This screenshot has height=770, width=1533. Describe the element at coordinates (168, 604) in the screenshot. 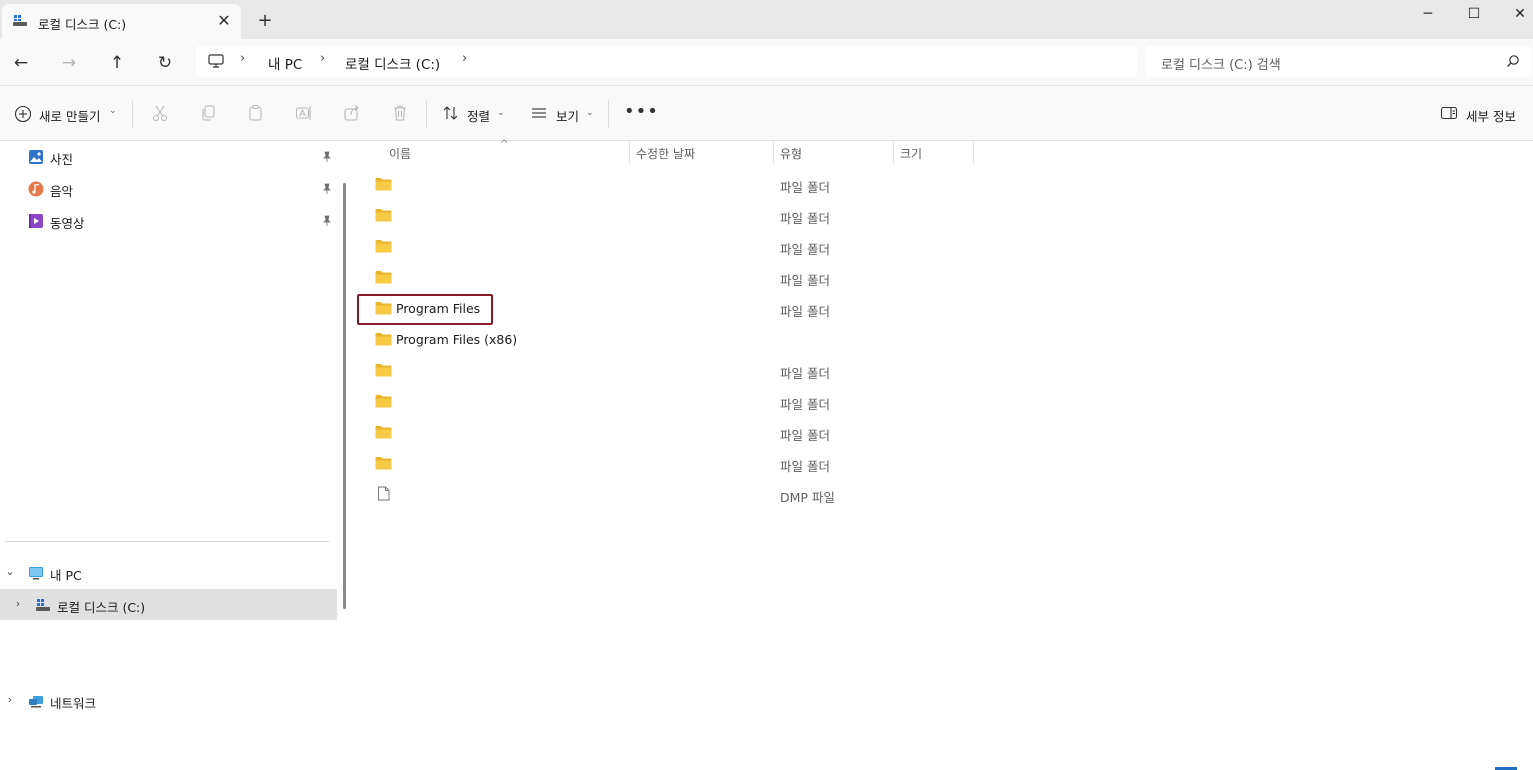

I see `nav-item-local-disk: › 로컬 디스크 (C:)` at that location.